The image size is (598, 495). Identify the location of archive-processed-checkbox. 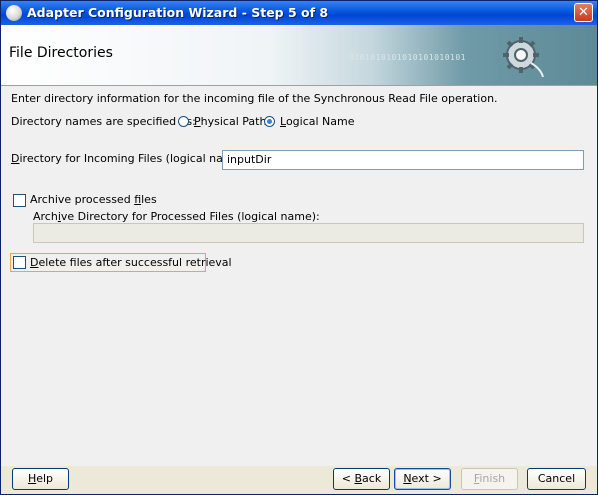
(19, 200).